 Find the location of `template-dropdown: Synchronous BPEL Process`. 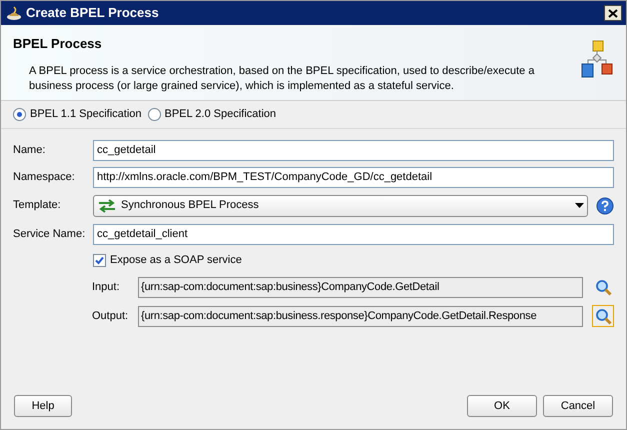

template-dropdown: Synchronous BPEL Process is located at coordinates (340, 205).